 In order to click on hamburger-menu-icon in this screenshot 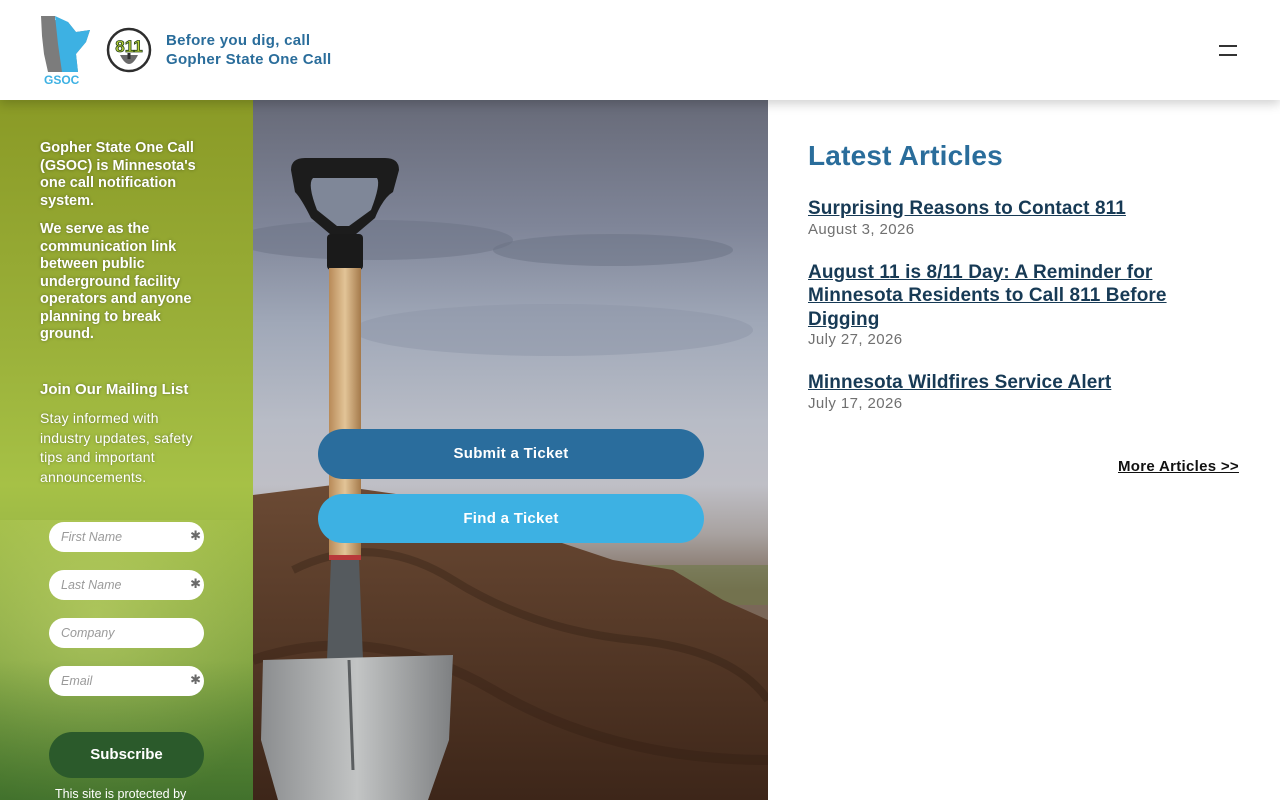, I will do `click(1228, 46)`.